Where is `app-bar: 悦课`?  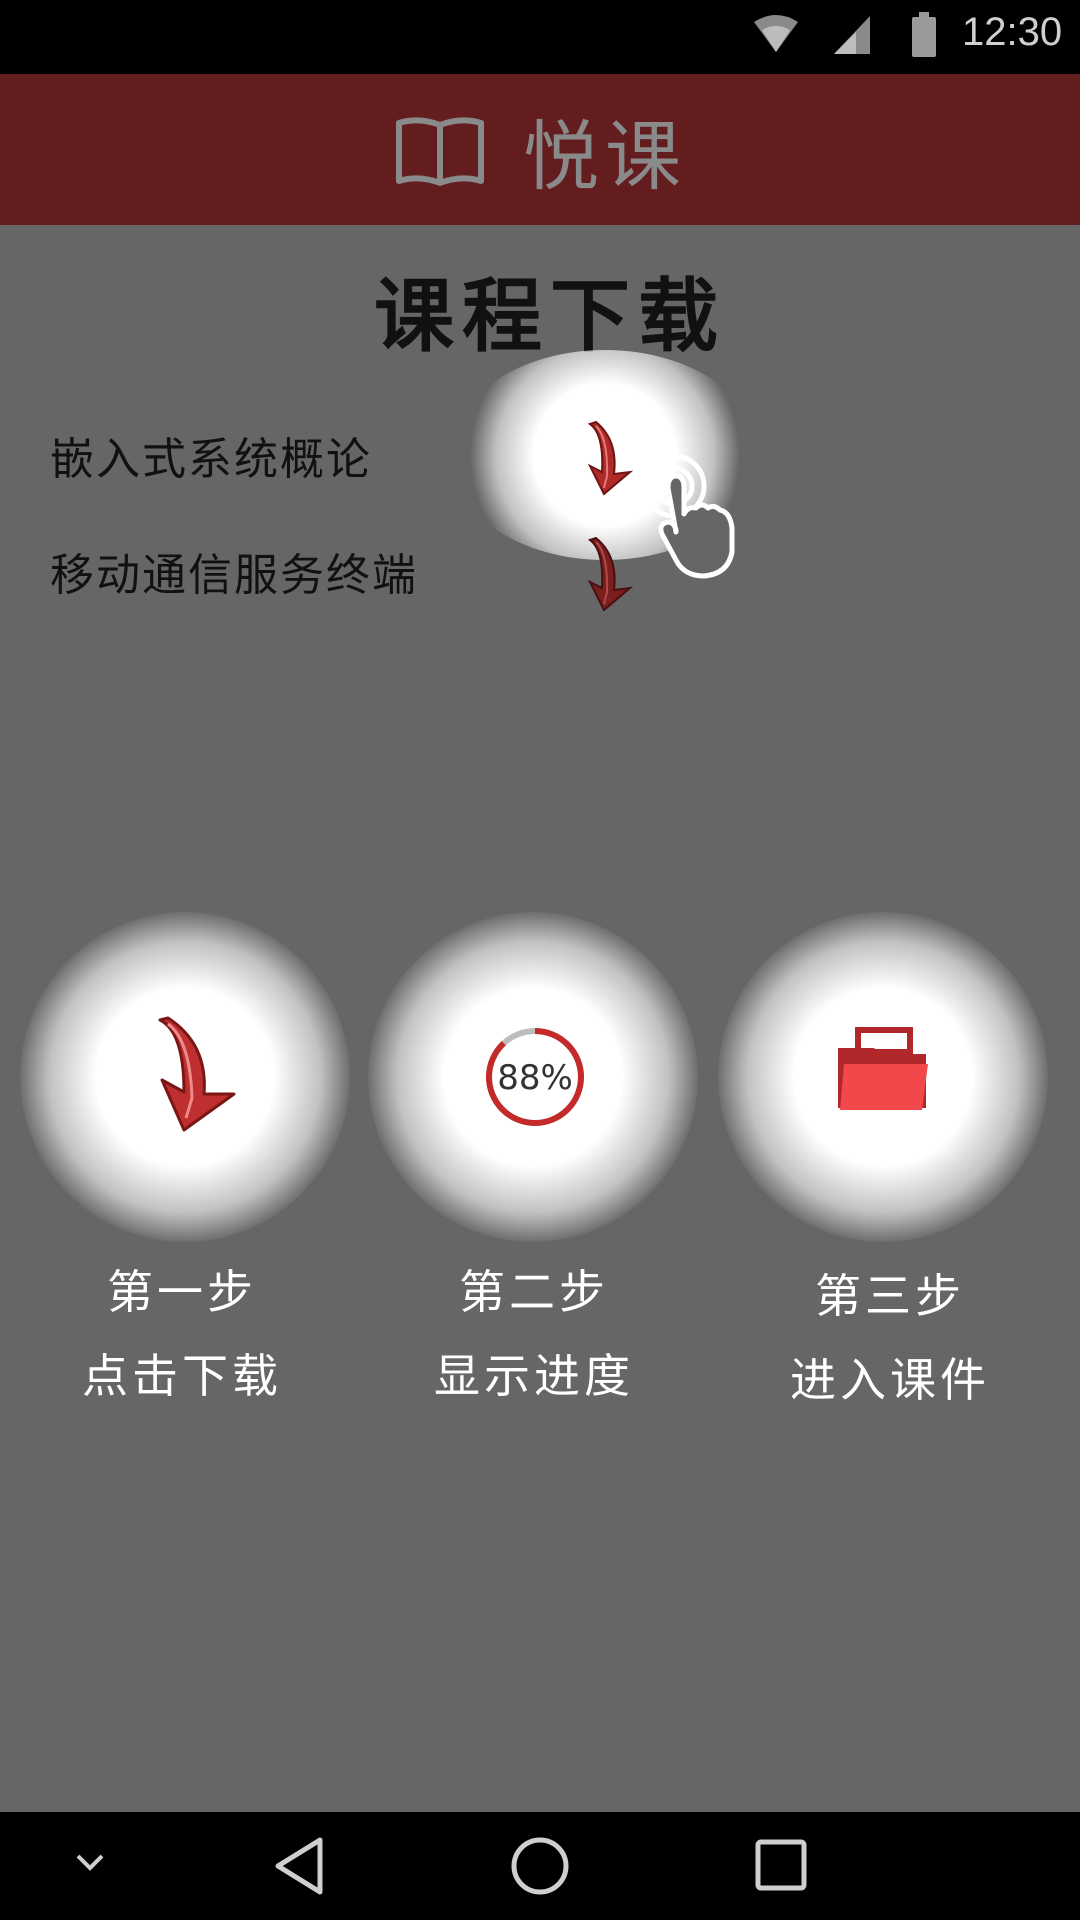
app-bar: 悦课 is located at coordinates (540, 149).